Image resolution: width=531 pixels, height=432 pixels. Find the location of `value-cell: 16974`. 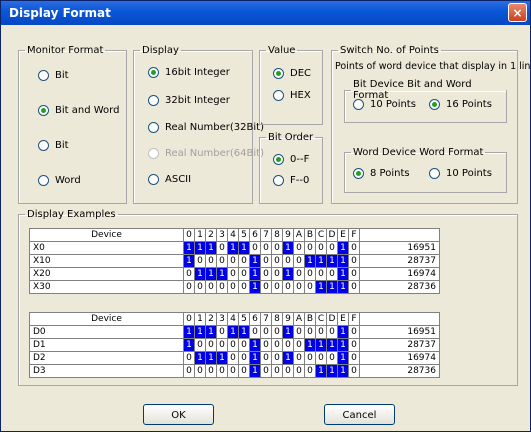

value-cell: 16974 is located at coordinates (399, 274).